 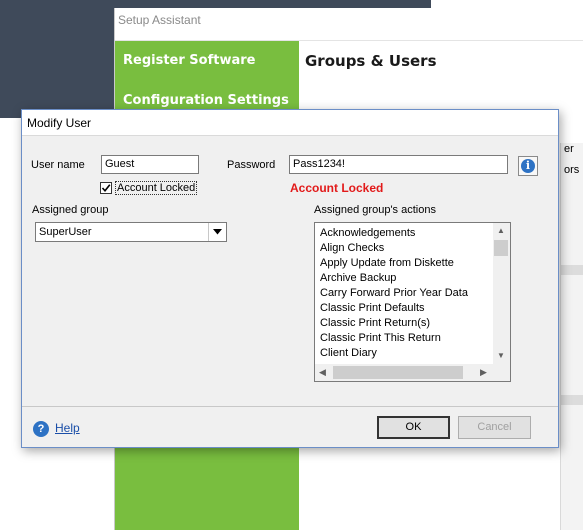 What do you see at coordinates (189, 60) in the screenshot?
I see `sidebar-item-register-software: Register Software` at bounding box center [189, 60].